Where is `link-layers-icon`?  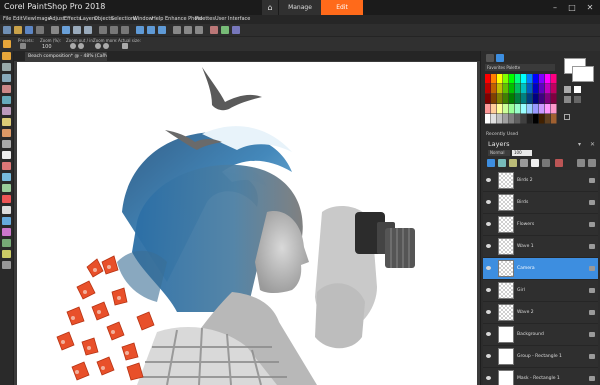
link-layers-icon is located at coordinates (592, 163).